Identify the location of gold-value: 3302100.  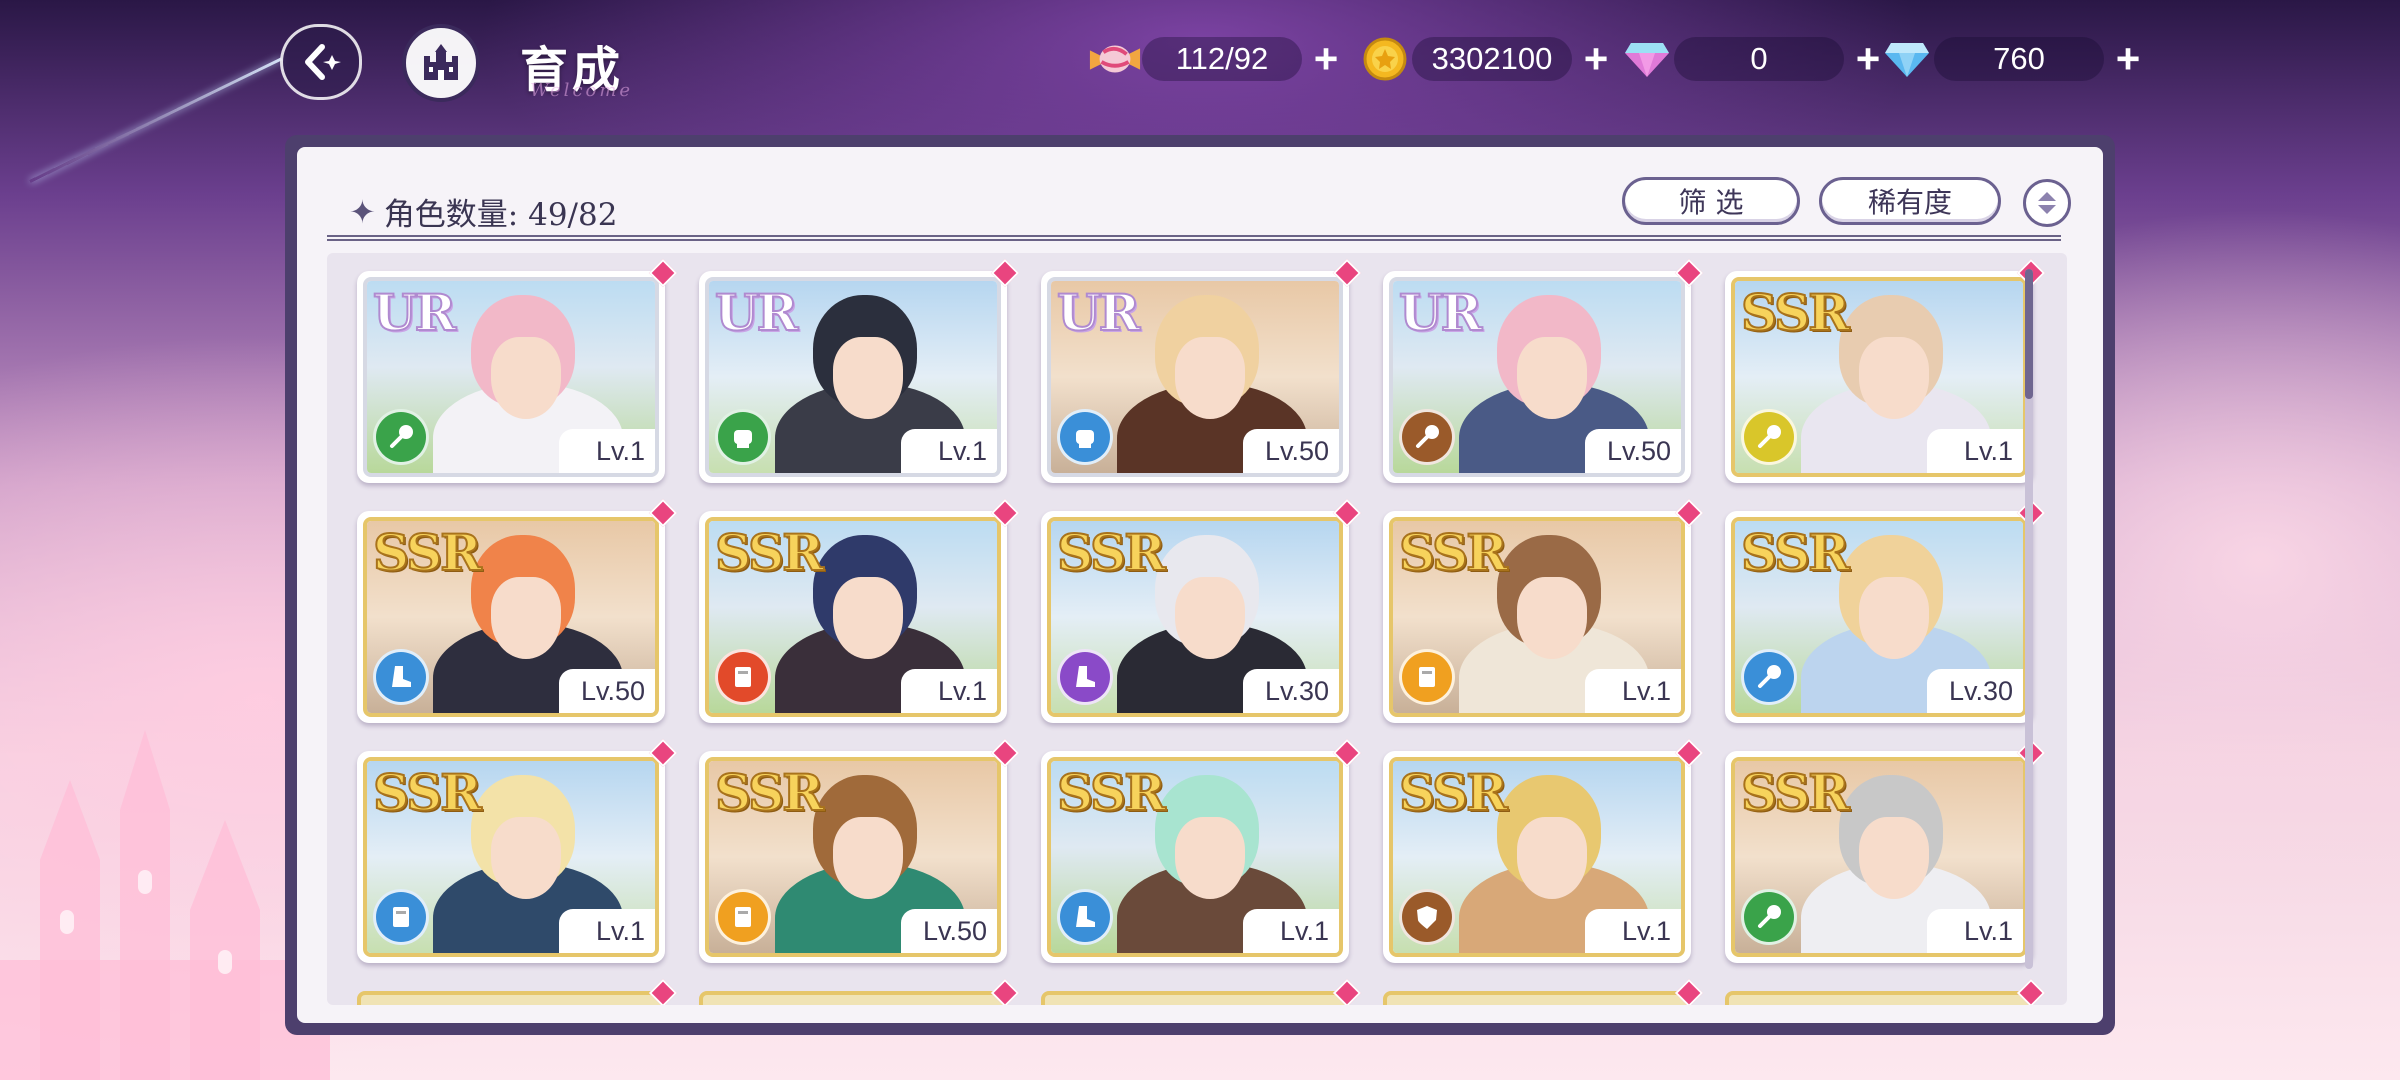
(1492, 59).